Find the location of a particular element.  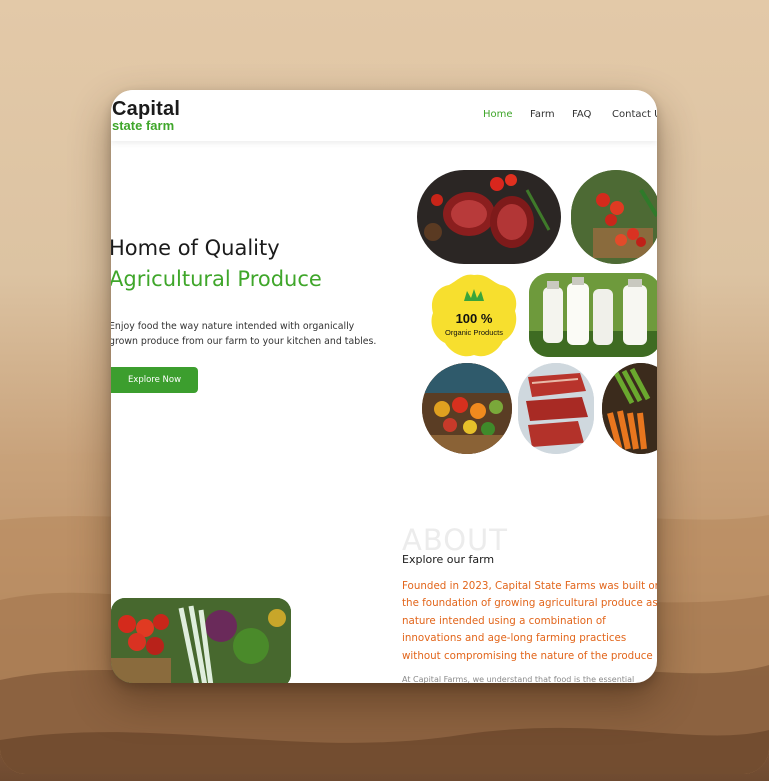

badge-label: Organic Products is located at coordinates (474, 332).